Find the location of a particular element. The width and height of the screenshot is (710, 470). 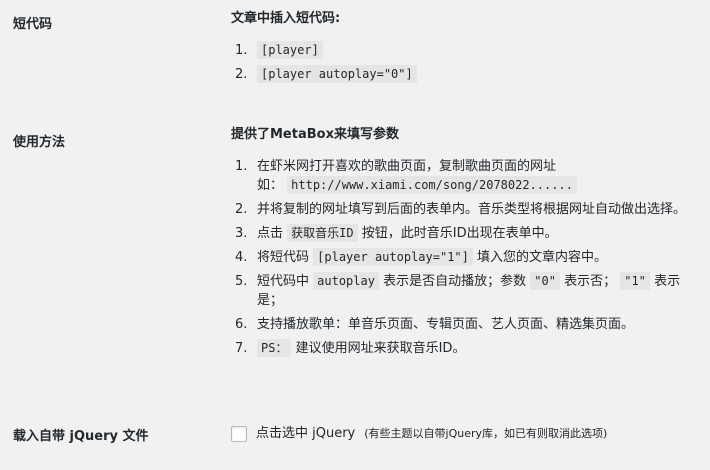

list-text: 如： is located at coordinates (270, 185).